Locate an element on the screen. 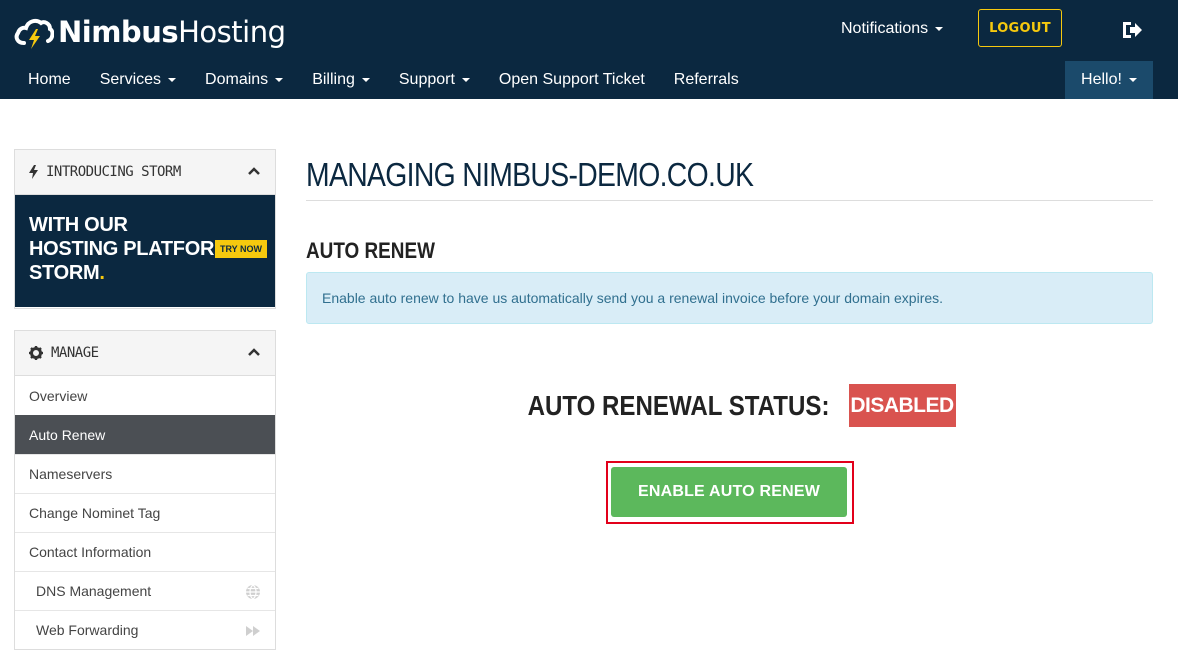 The height and width of the screenshot is (670, 1178). section-title: AUTO RENEW is located at coordinates (370, 250).